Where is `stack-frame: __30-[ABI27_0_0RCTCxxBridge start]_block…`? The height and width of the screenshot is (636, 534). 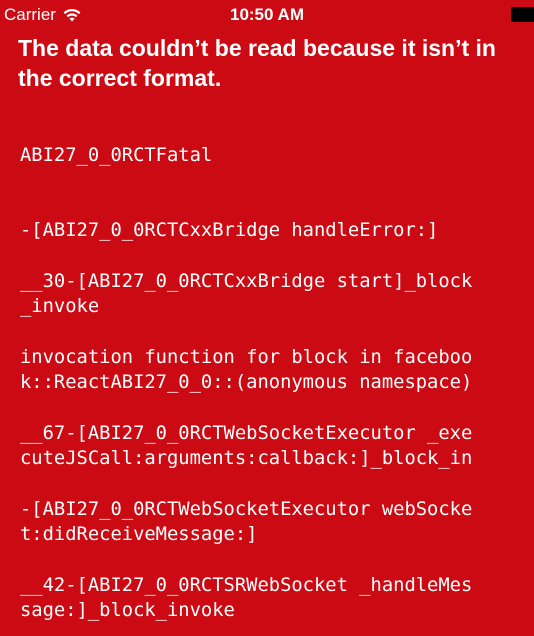
stack-frame: __30-[ABI27_0_0RCTCxxBridge start]_block… is located at coordinates (275, 294).